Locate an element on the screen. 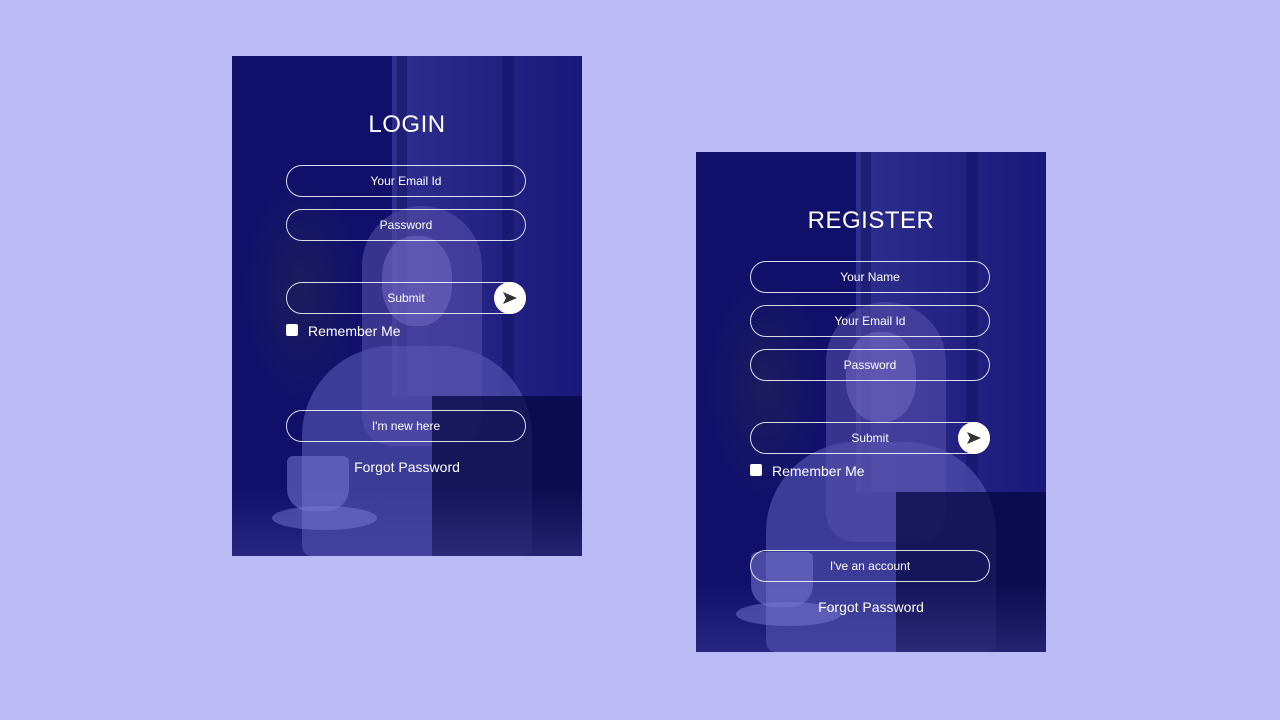  register-title: REGISTER is located at coordinates (871, 220).